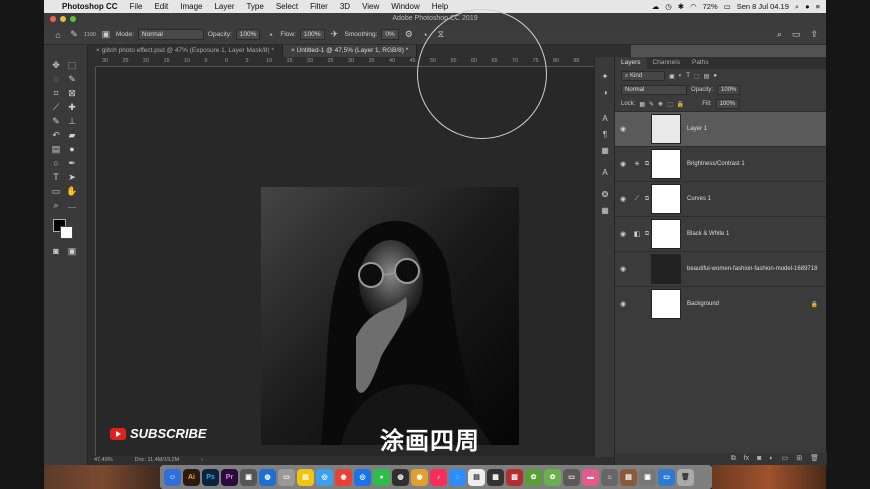 The height and width of the screenshot is (489, 870). I want to click on finder-icon: ☺, so click(172, 477).